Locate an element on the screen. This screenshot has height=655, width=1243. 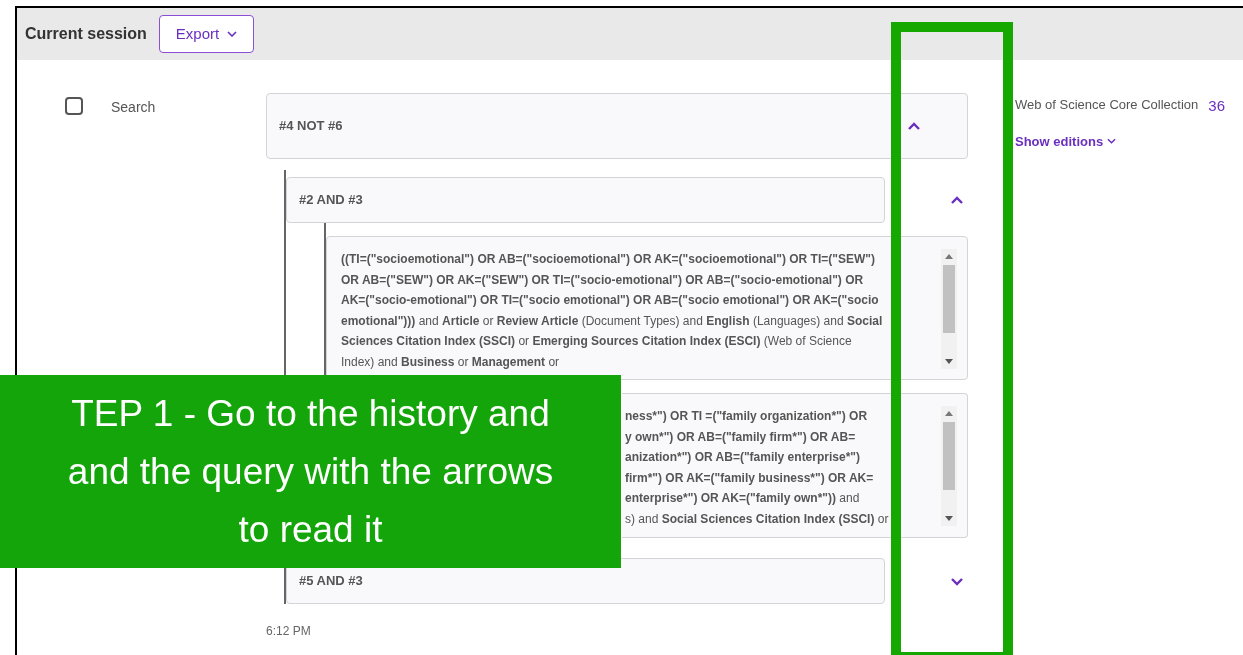
query-text: ((TI=("socioemotional") OR AB=("socioemotional") OR AK=("socioemotional") OR TI=("SEW") OR AB=("SEW") OR AK=("SEW") OR TI=("socio-emotional") OR AB=("socio-emotional") OR AK=("socio-emotional") OR TI=("socio emotional") OR AB=("socio emotional") OR AK=("socio emotional"))) and Article or Review Article (Document Types) and English (Languages) and Social Sciences Citation Index (SSCI) or Emerging Sources Citation Index (ESCI) (Web of Science Index) and Business or Management or is located at coordinates (612, 311).